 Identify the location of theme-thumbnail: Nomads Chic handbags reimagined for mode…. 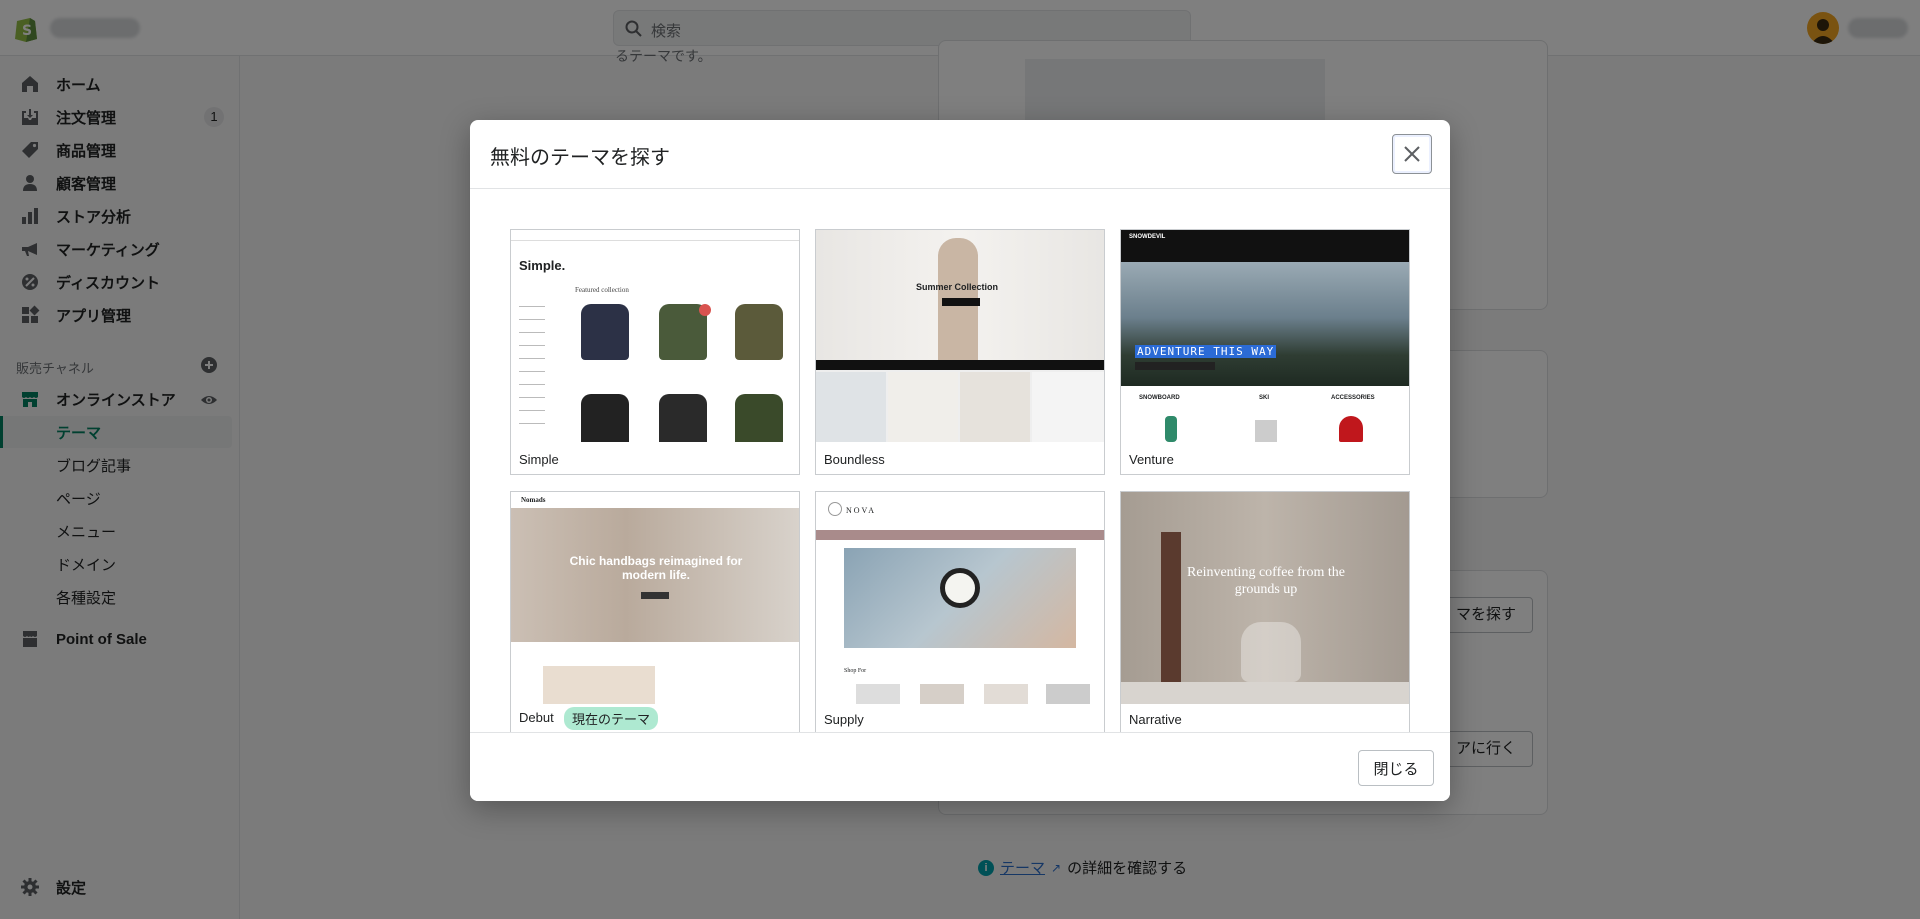
(655, 598).